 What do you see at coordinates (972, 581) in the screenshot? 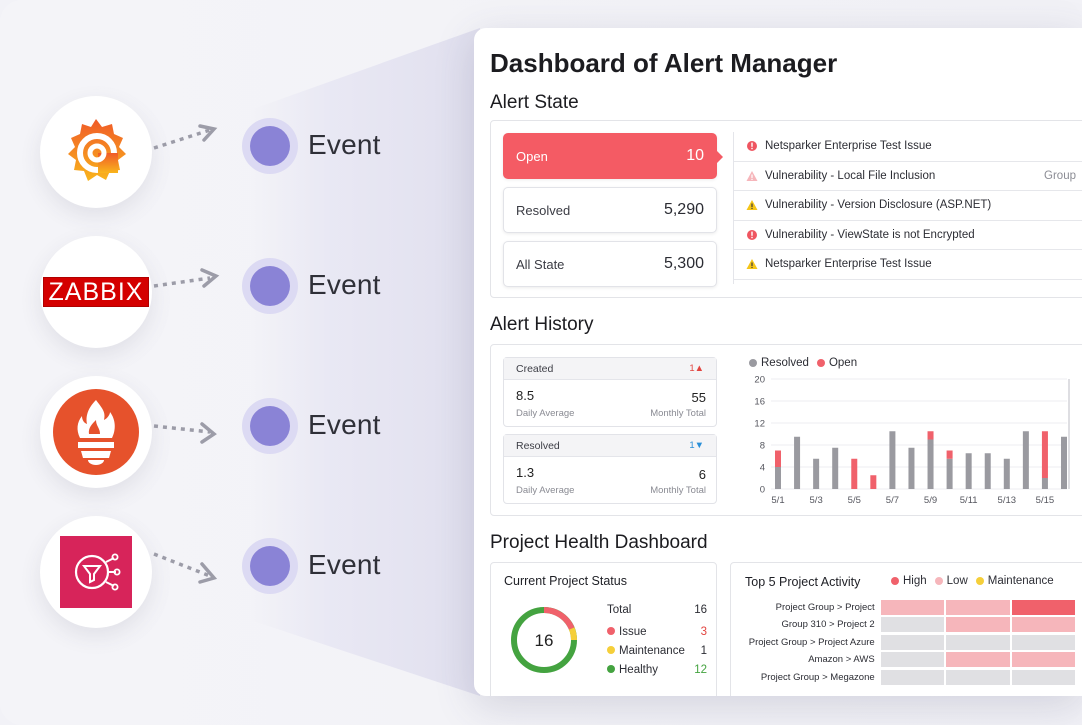
I see `top5-legend: High Low Maintenance` at bounding box center [972, 581].